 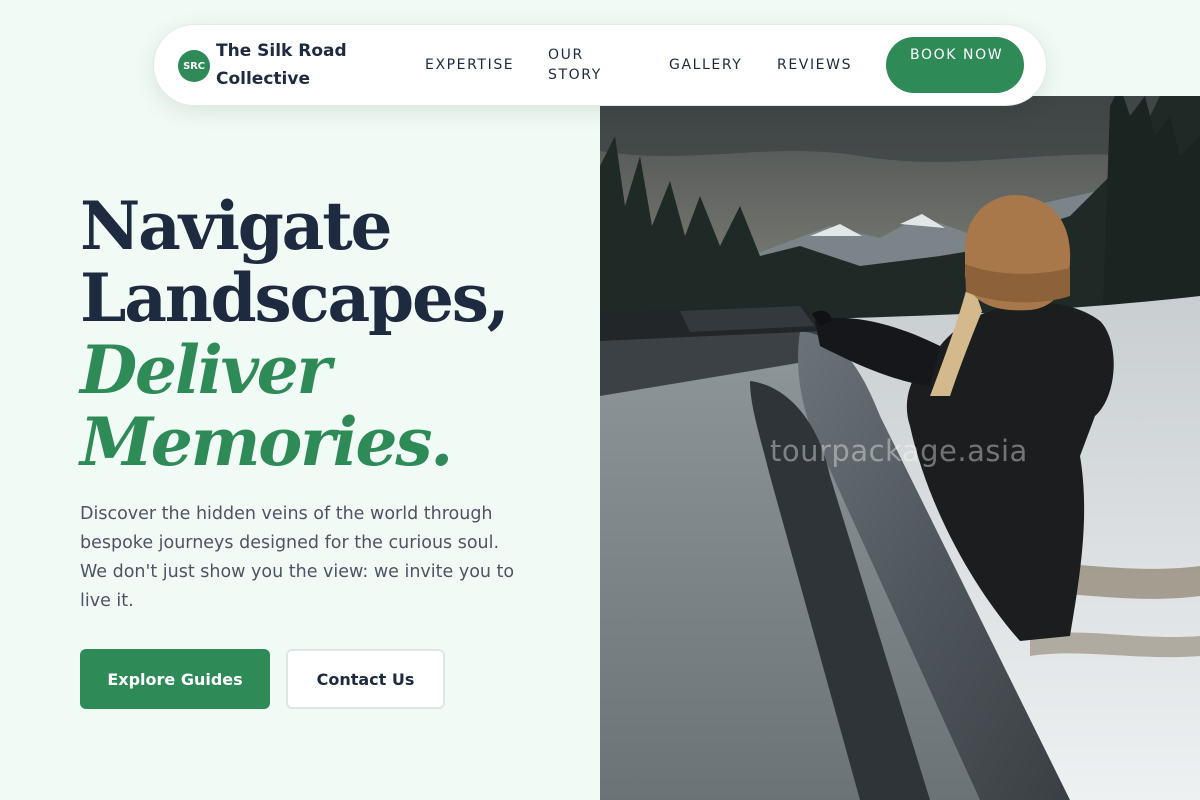 What do you see at coordinates (295, 298) in the screenshot?
I see `headline-line-landscapes: Landscapes,` at bounding box center [295, 298].